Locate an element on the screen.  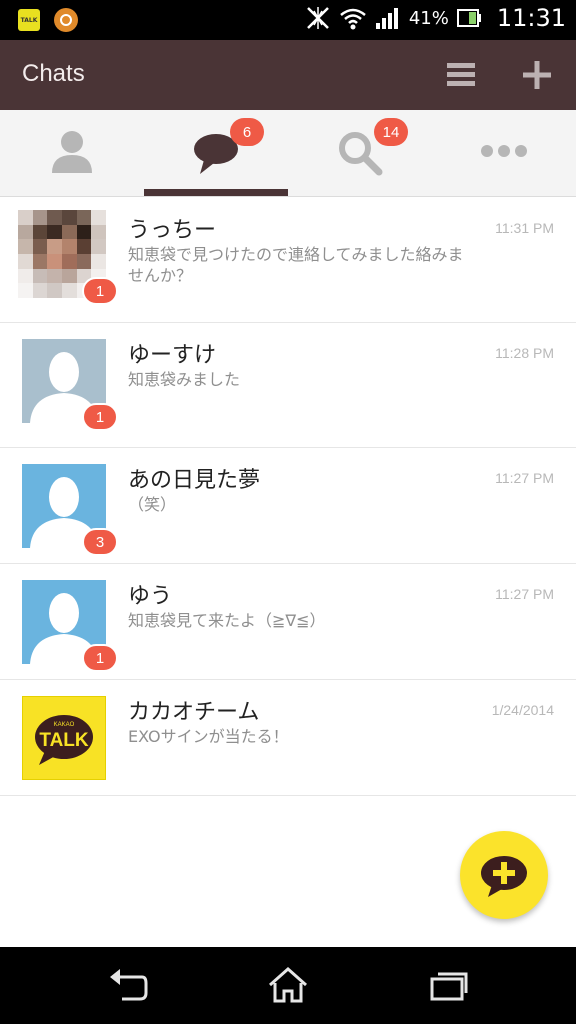
new-chat-plus-icon is located at coordinates (504, 876).